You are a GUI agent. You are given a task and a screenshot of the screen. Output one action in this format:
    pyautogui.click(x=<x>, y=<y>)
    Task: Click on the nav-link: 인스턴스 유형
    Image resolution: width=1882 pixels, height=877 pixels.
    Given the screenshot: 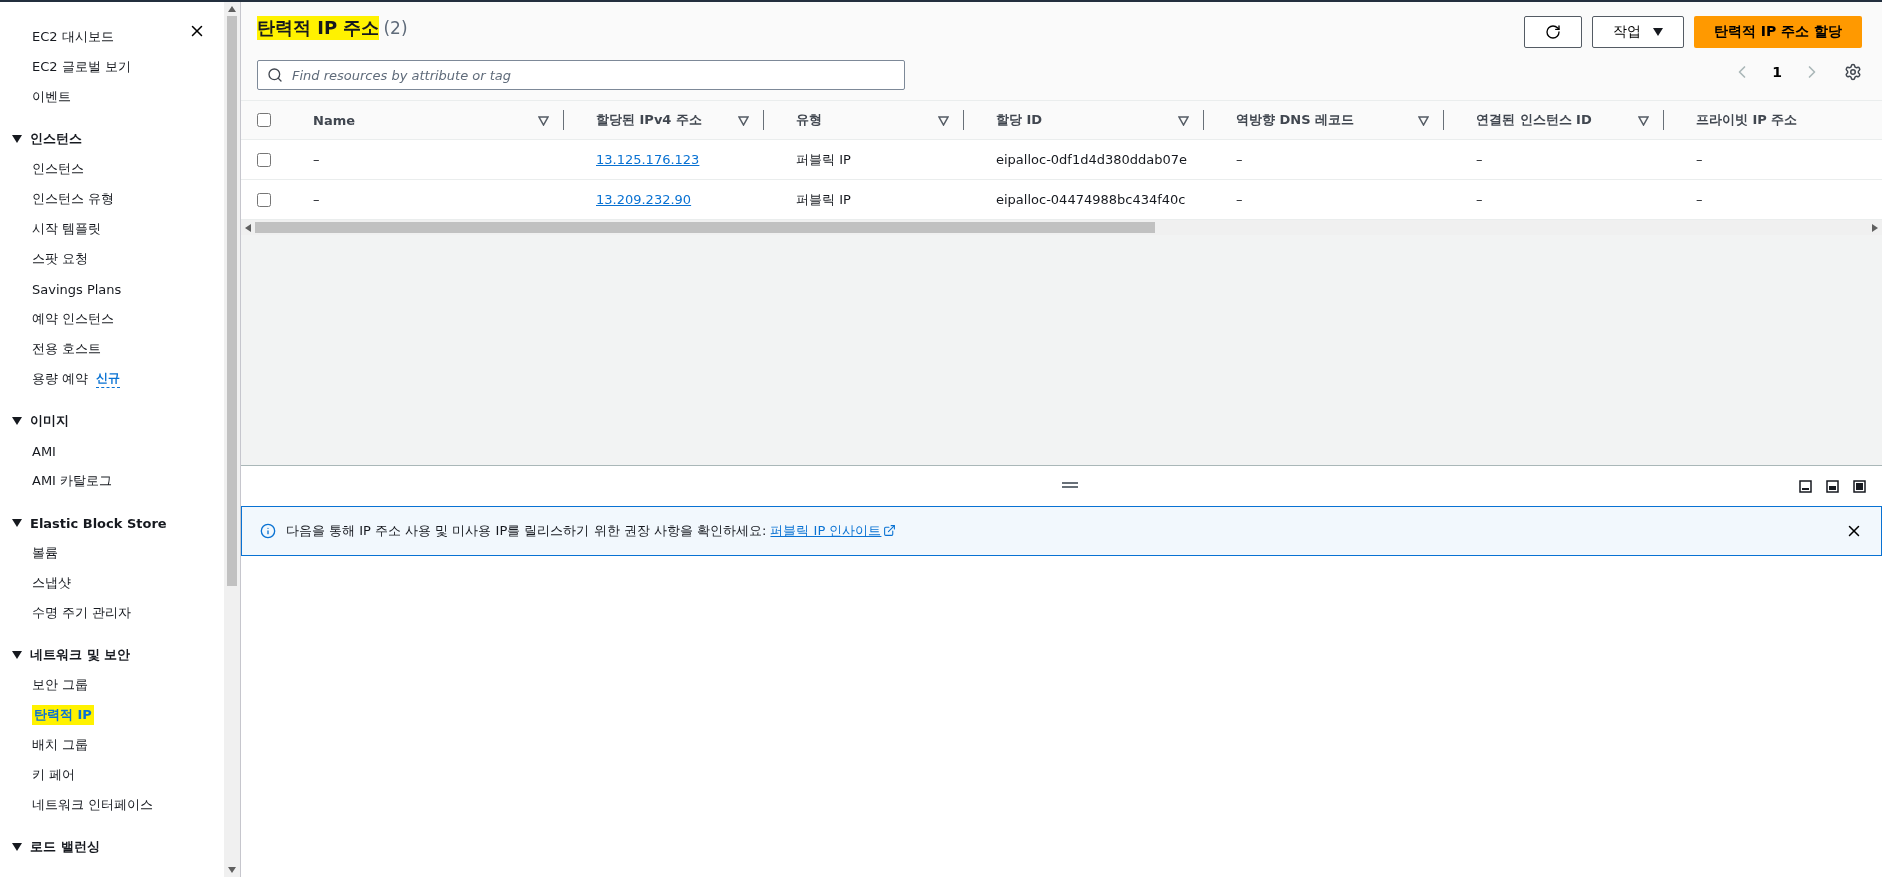 What is the action you would take?
    pyautogui.click(x=73, y=199)
    